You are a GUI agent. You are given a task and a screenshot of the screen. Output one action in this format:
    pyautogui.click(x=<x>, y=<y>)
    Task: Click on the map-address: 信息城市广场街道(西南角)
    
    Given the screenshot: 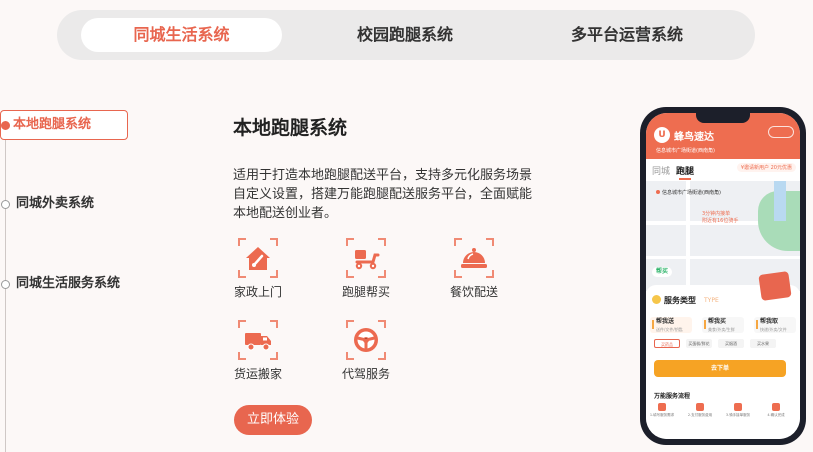 What is the action you would take?
    pyautogui.click(x=688, y=192)
    